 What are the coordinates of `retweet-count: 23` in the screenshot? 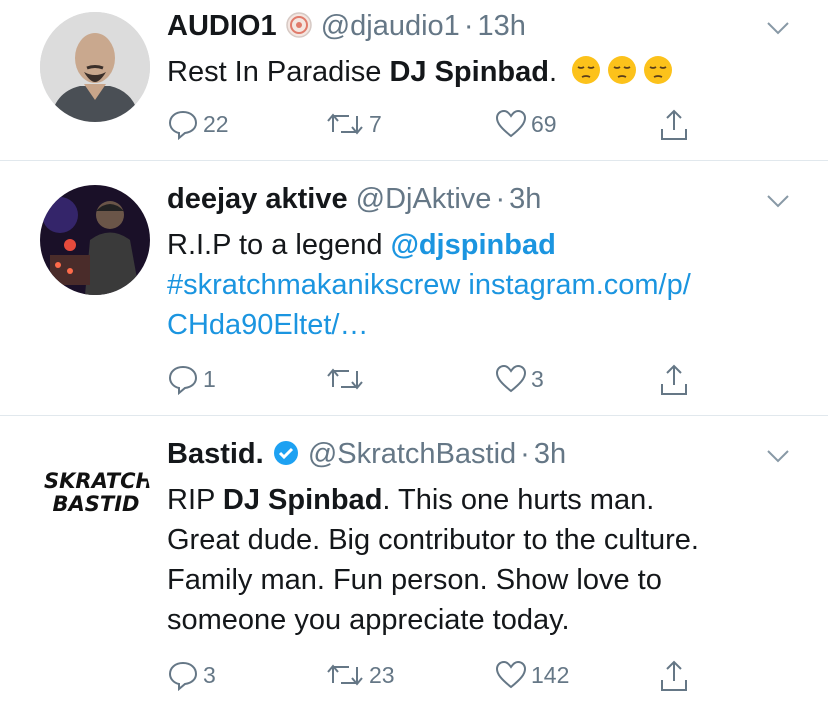 It's located at (382, 674).